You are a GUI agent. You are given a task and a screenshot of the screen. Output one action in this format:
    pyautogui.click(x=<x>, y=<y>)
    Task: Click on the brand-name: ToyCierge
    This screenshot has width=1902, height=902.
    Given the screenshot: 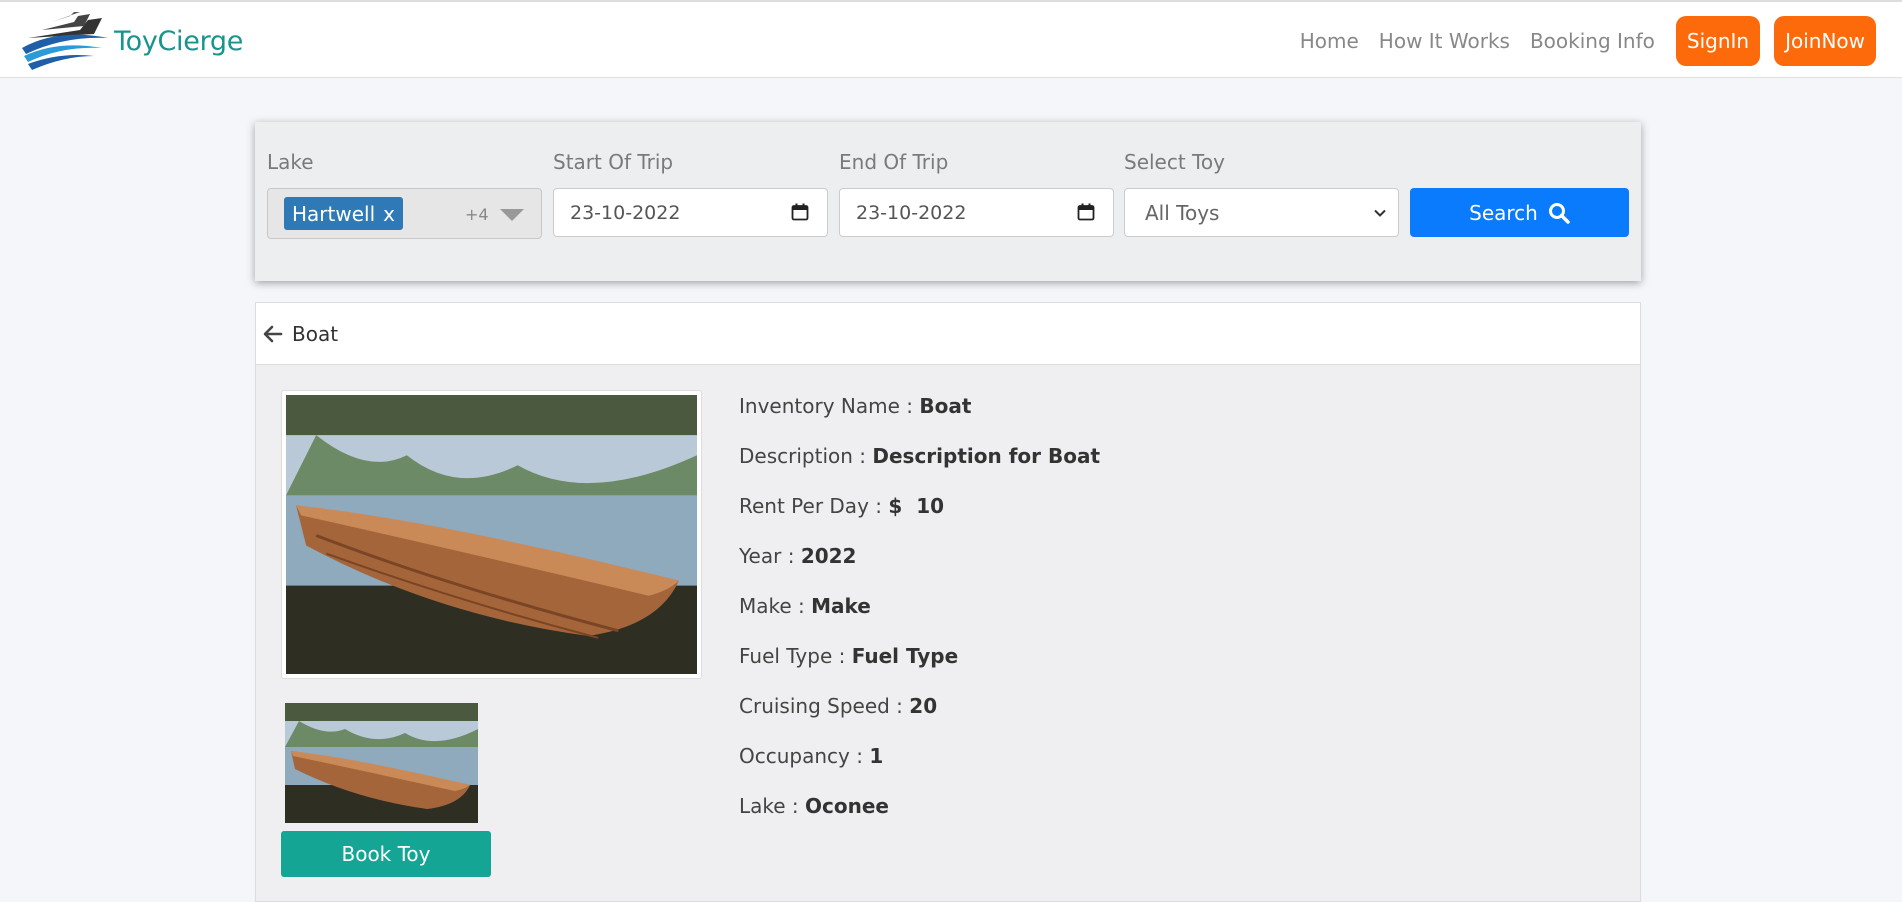 What is the action you would take?
    pyautogui.click(x=179, y=41)
    